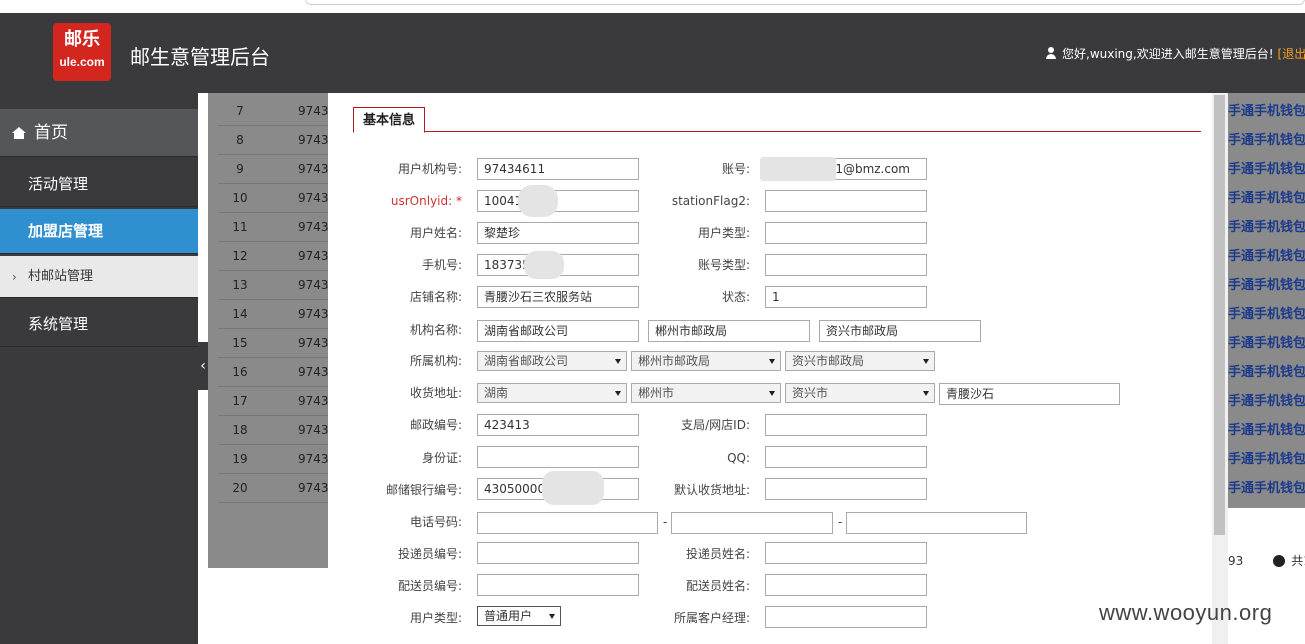  Describe the element at coordinates (558, 553) in the screenshot. I see `courier-no-input` at that location.